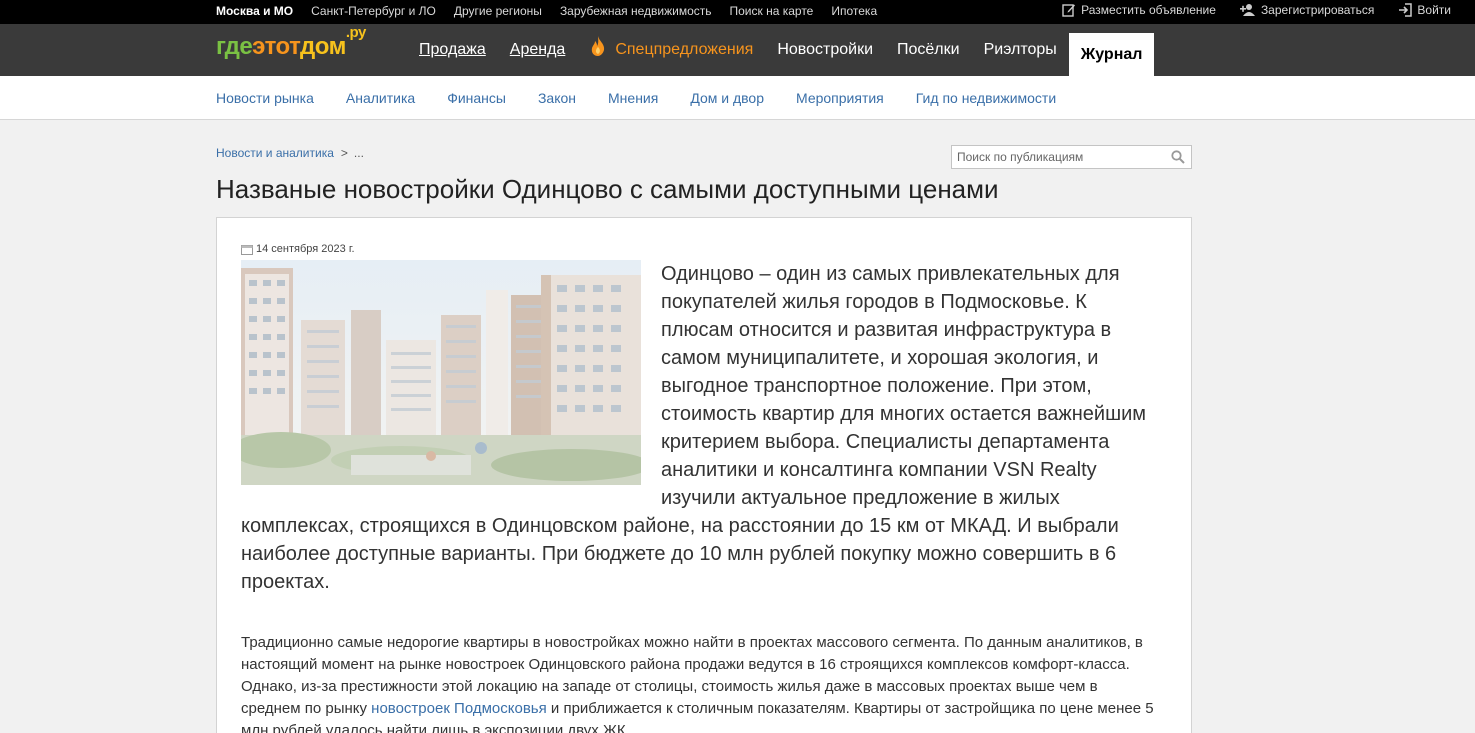 This screenshot has width=1475, height=733. Describe the element at coordinates (633, 98) in the screenshot. I see `subnav-opinions: Мнения` at that location.